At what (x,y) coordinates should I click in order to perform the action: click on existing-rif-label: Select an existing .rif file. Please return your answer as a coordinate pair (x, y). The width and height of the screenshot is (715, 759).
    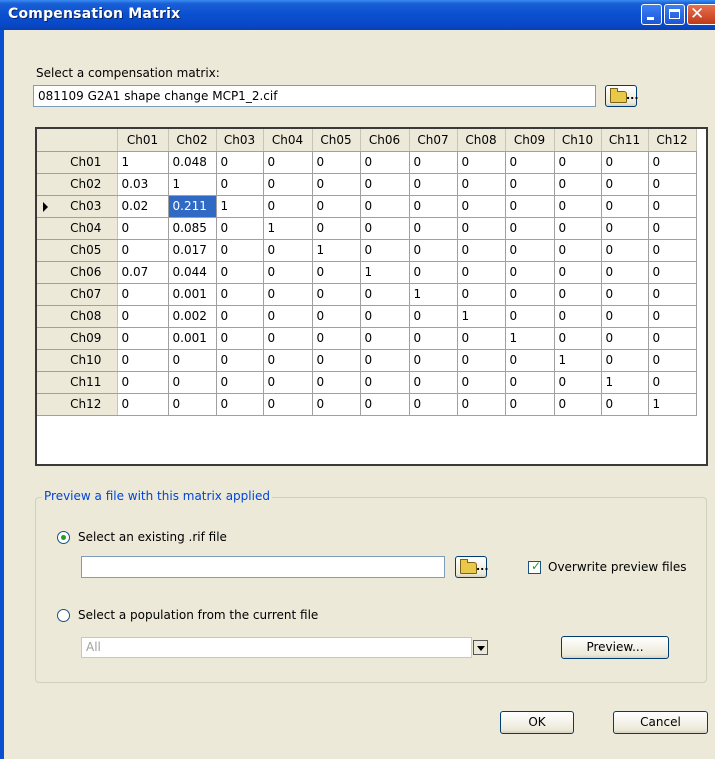
    Looking at the image, I should click on (152, 537).